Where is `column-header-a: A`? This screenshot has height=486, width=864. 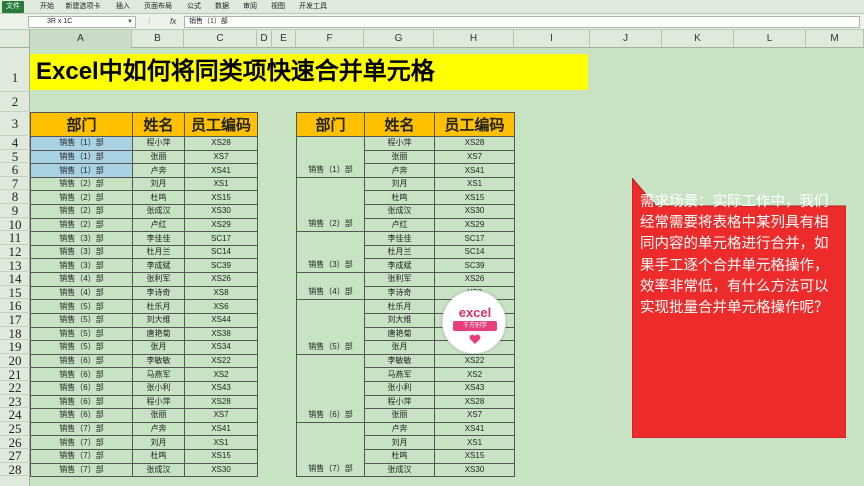 column-header-a: A is located at coordinates (81, 39).